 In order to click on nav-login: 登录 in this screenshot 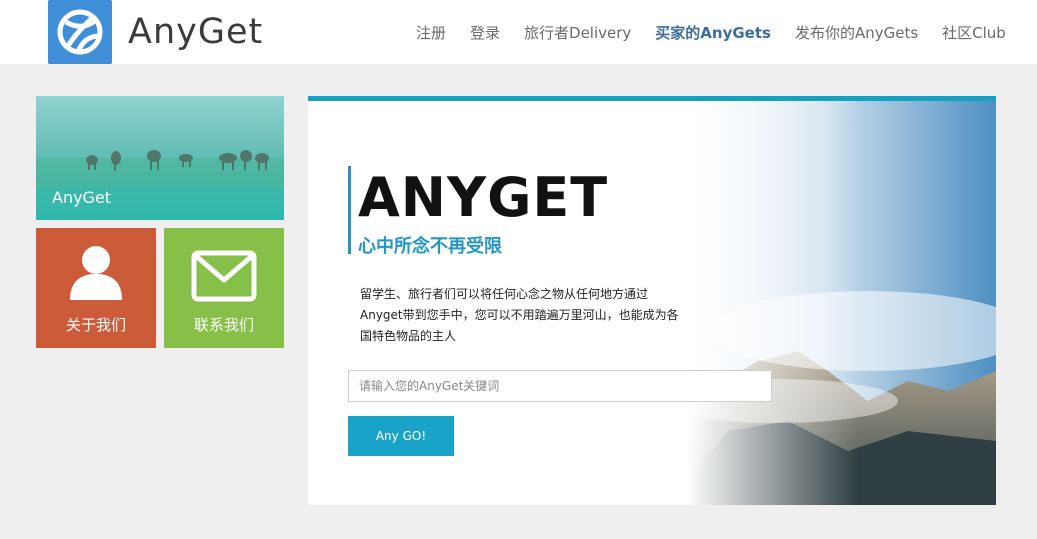, I will do `click(485, 32)`.